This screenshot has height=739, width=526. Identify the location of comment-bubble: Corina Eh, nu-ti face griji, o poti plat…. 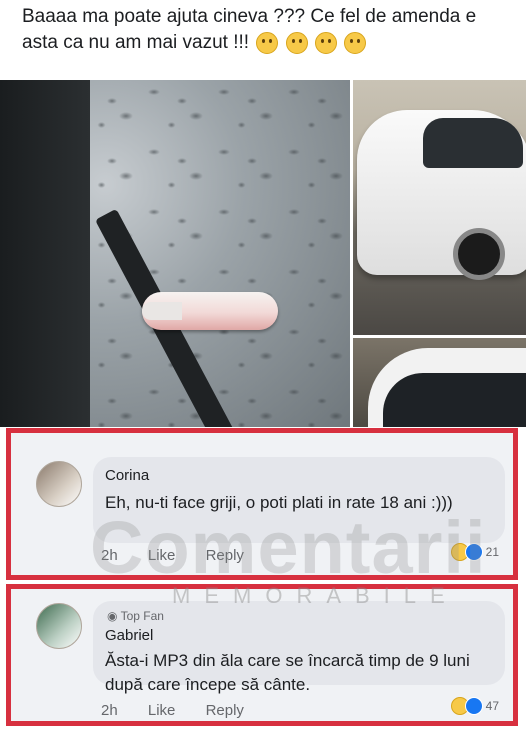
(299, 500).